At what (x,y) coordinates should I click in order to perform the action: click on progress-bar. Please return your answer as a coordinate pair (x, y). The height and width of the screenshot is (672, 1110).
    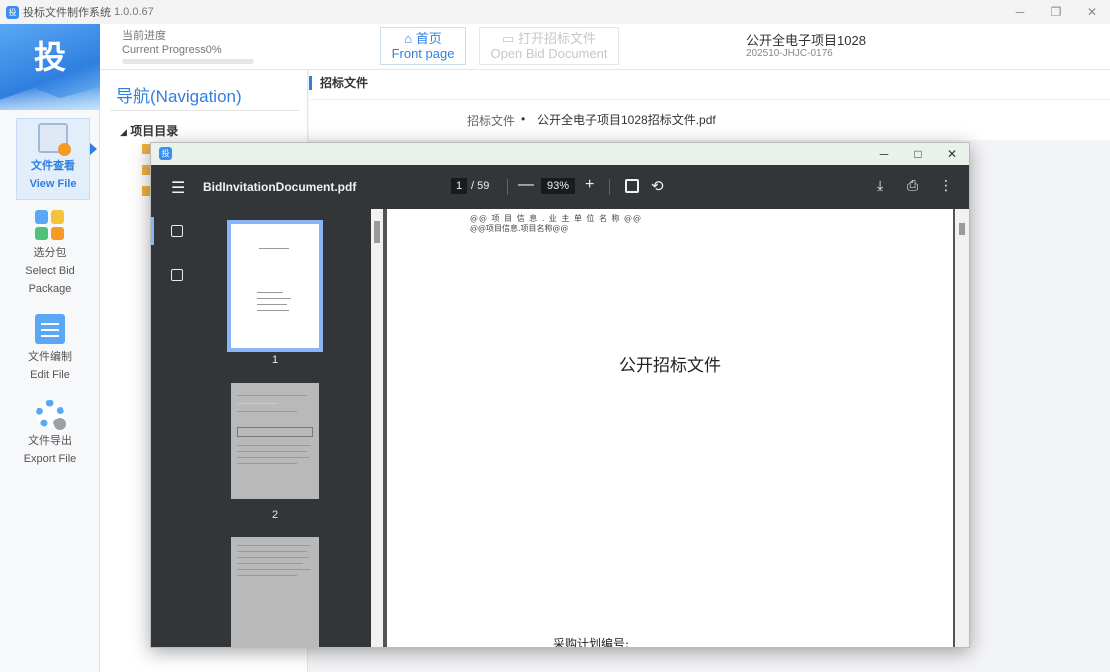
    Looking at the image, I should click on (188, 61).